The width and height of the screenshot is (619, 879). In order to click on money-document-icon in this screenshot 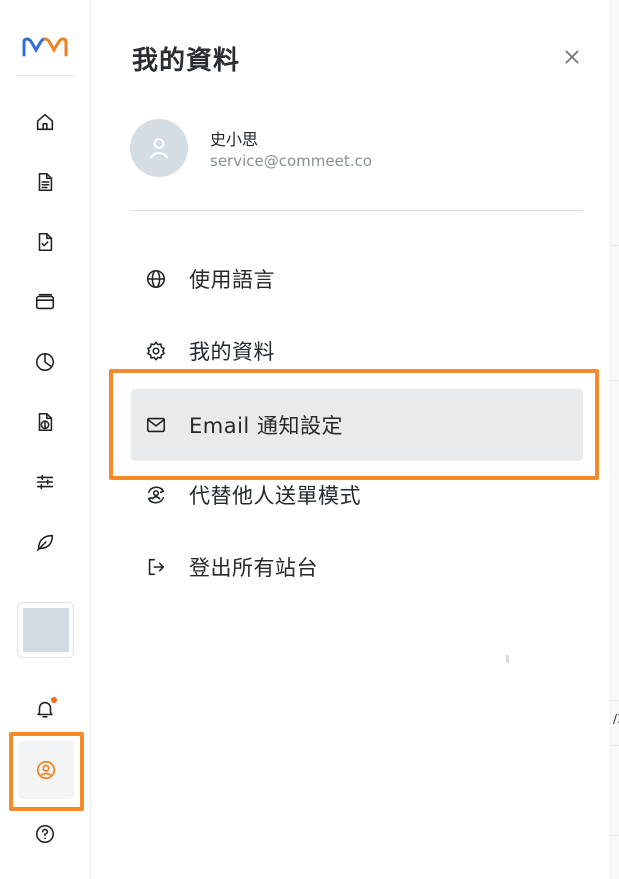, I will do `click(45, 422)`.